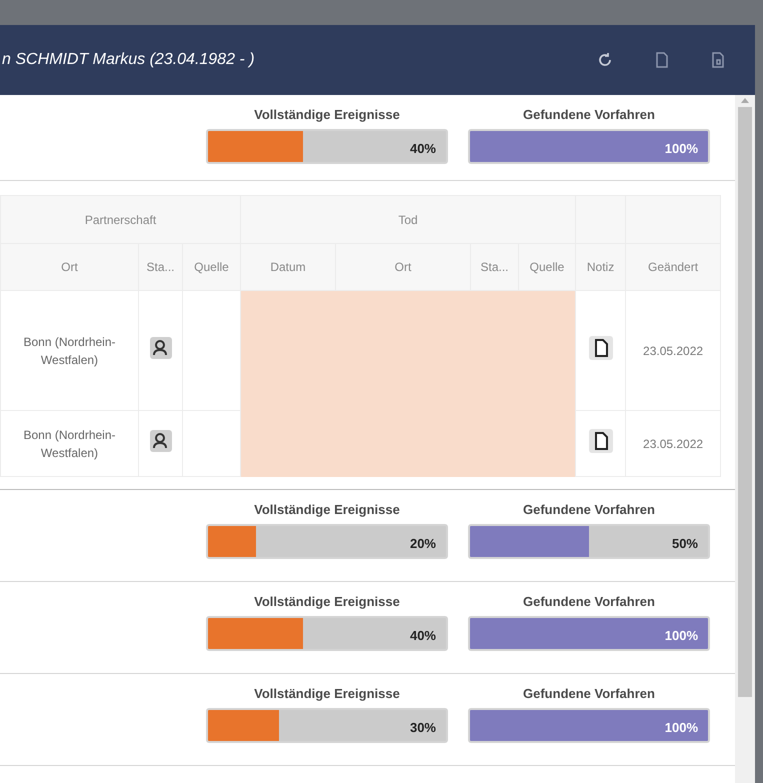  Describe the element at coordinates (745, 402) in the screenshot. I see `scrollbar-thumb` at that location.